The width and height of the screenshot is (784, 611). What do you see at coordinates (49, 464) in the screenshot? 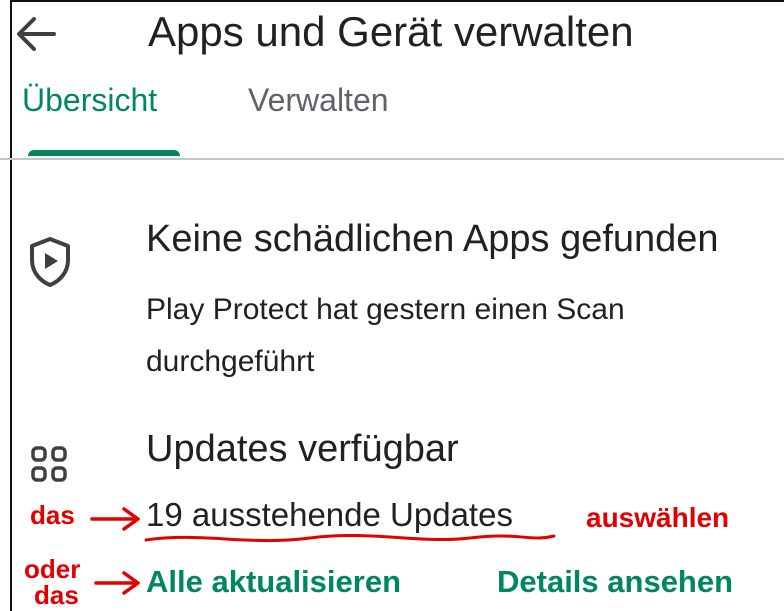
I see `apps-grid-icon` at bounding box center [49, 464].